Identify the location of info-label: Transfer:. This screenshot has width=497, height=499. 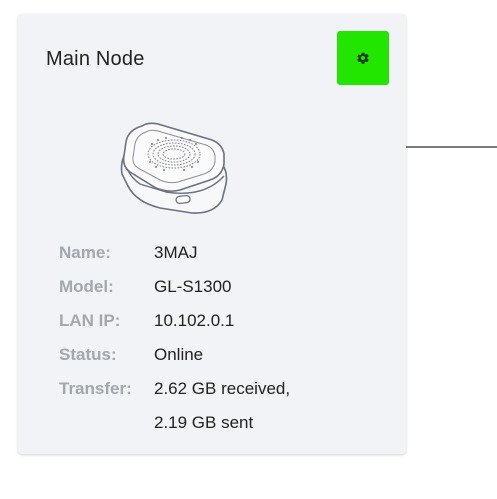
(95, 388).